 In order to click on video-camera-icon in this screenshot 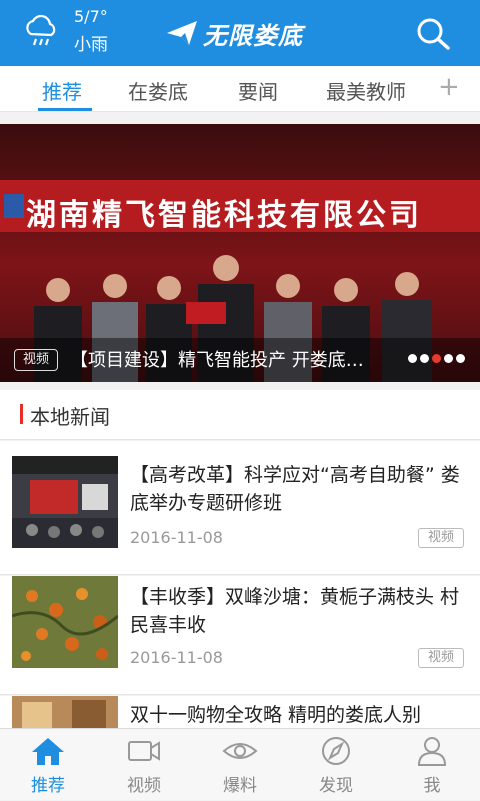, I will do `click(144, 751)`.